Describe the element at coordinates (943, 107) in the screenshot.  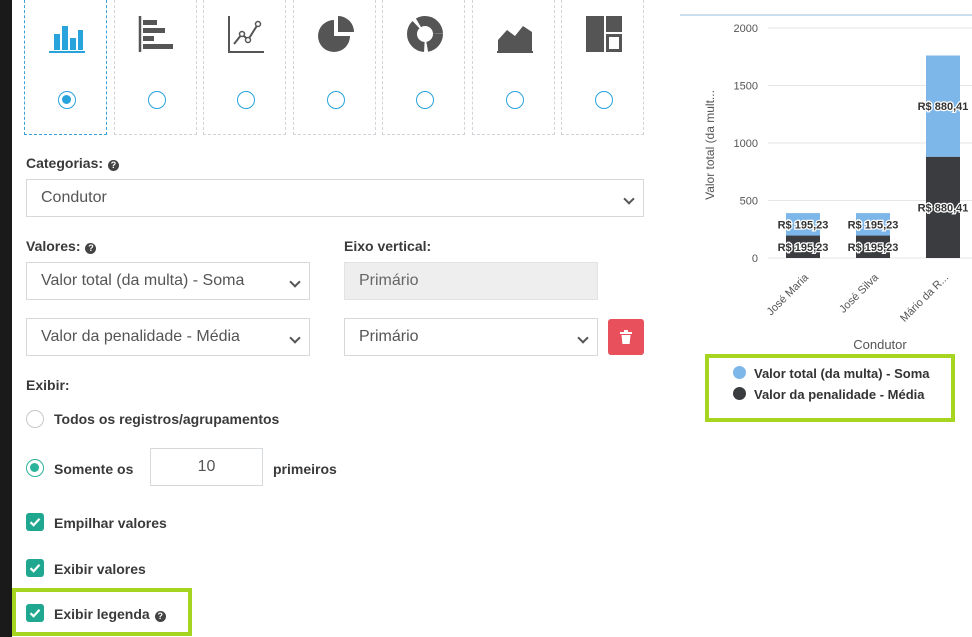
I see `data-label-series-1: R$ 880,41` at that location.